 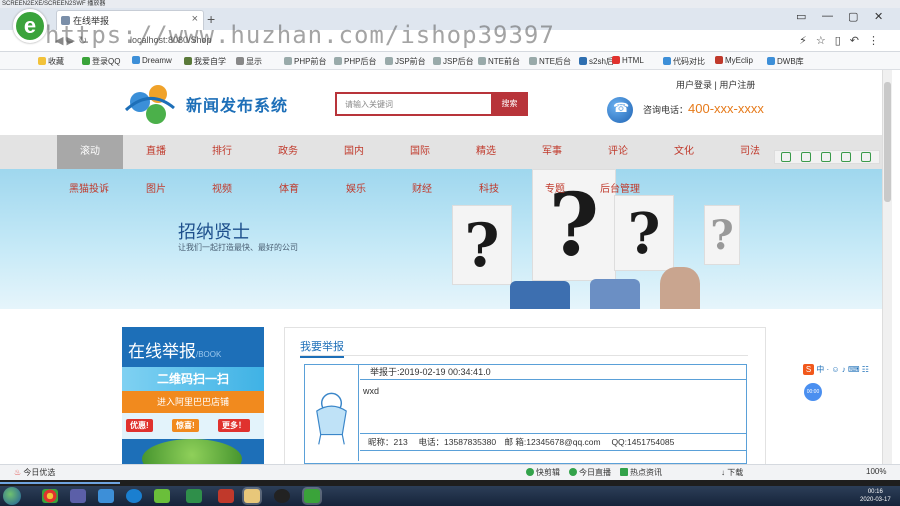 I want to click on bookmark-item: 收藏, so click(x=51, y=61).